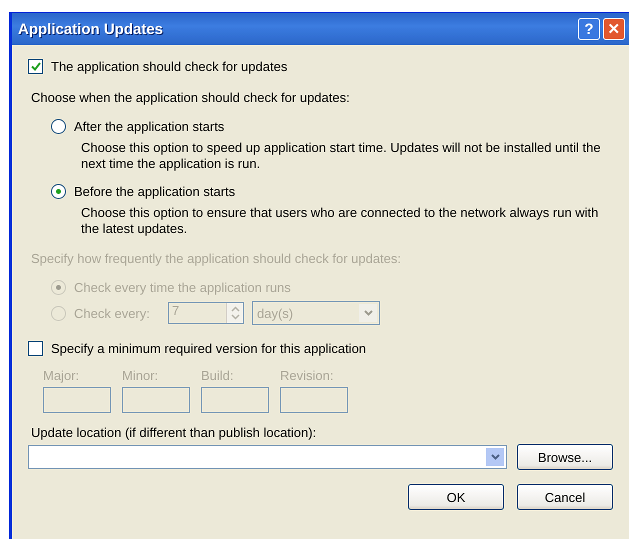  I want to click on section-heading: Choose when the application should check for updates:, so click(190, 97).